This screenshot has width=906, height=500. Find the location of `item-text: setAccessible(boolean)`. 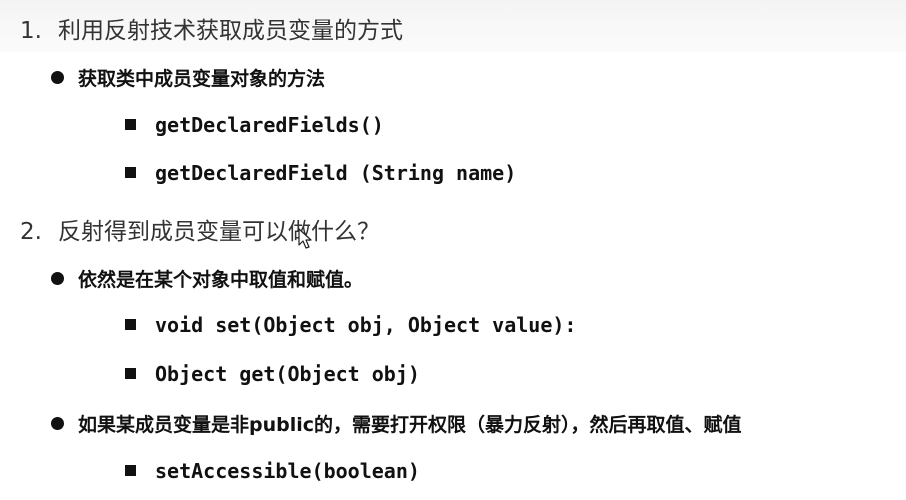

item-text: setAccessible(boolean) is located at coordinates (287, 471).